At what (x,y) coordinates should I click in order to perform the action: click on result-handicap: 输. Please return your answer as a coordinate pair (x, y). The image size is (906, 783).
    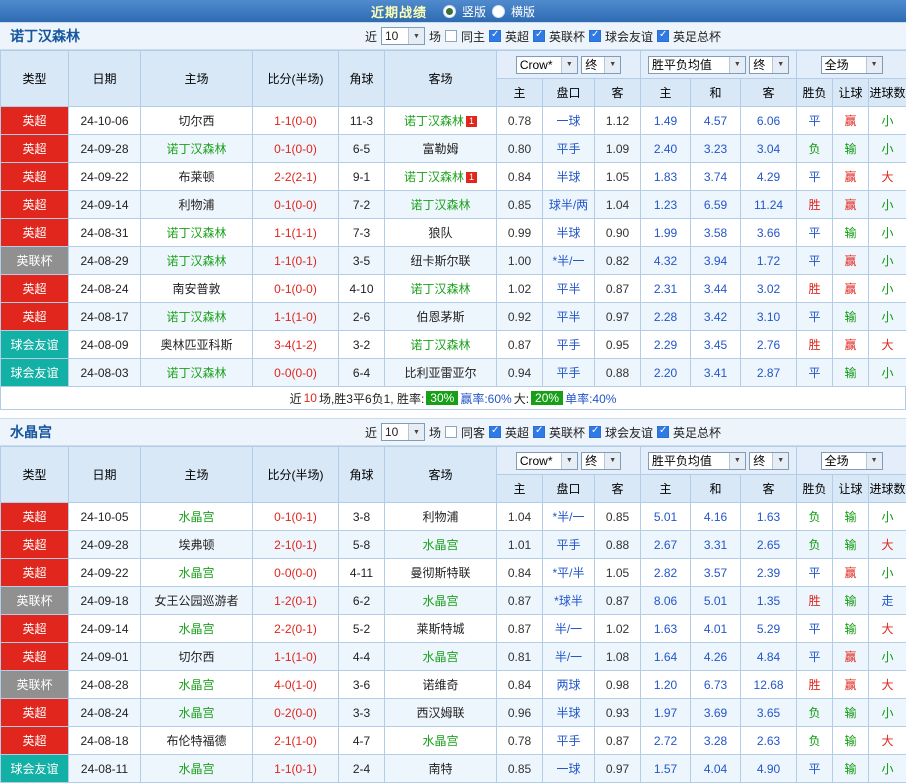
    Looking at the image, I should click on (851, 317).